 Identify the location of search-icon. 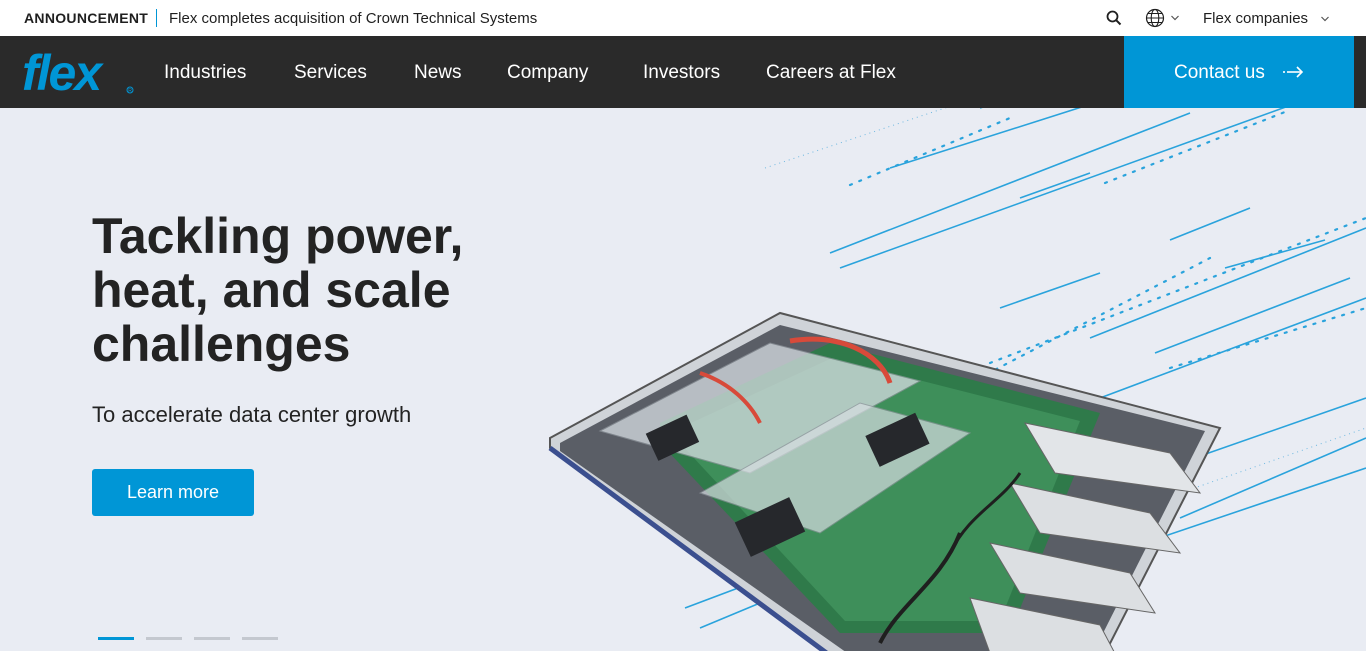
(1114, 18).